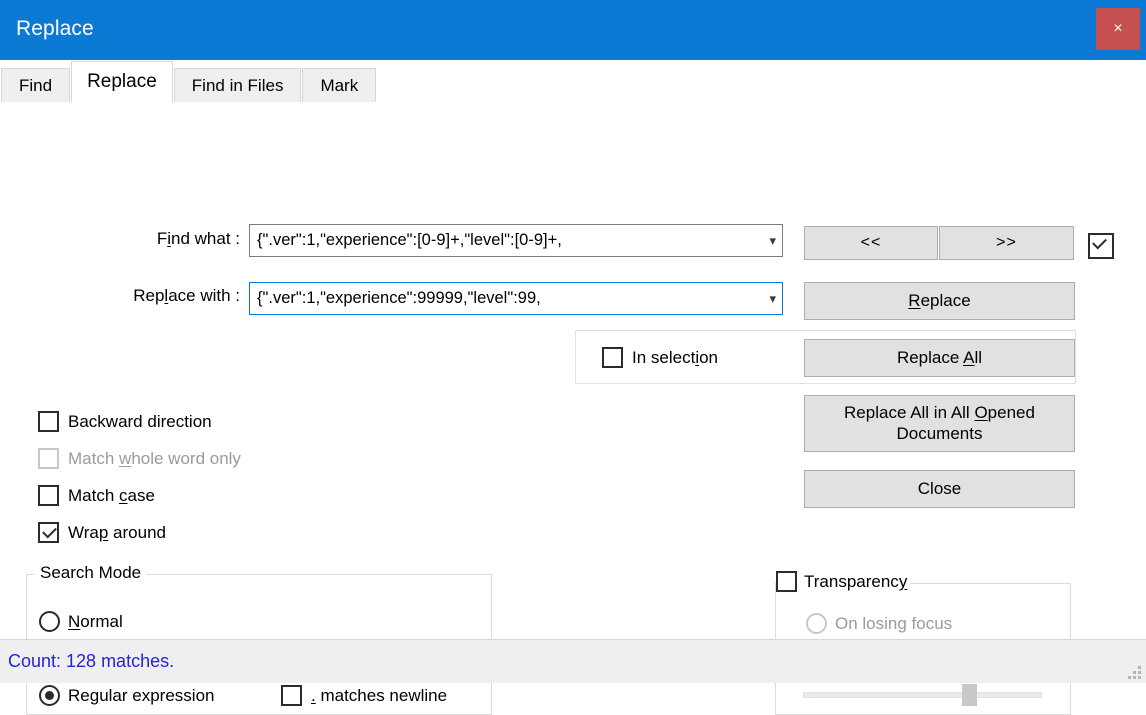  What do you see at coordinates (1134, 672) in the screenshot?
I see `resize-grip-icon` at bounding box center [1134, 672].